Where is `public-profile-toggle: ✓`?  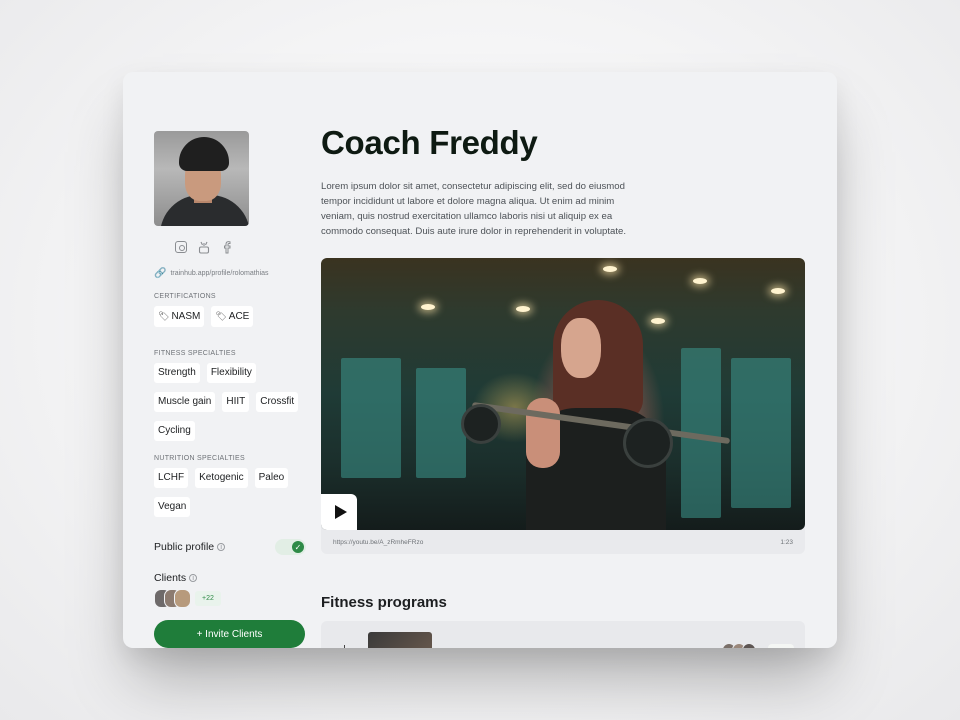 public-profile-toggle: ✓ is located at coordinates (290, 547).